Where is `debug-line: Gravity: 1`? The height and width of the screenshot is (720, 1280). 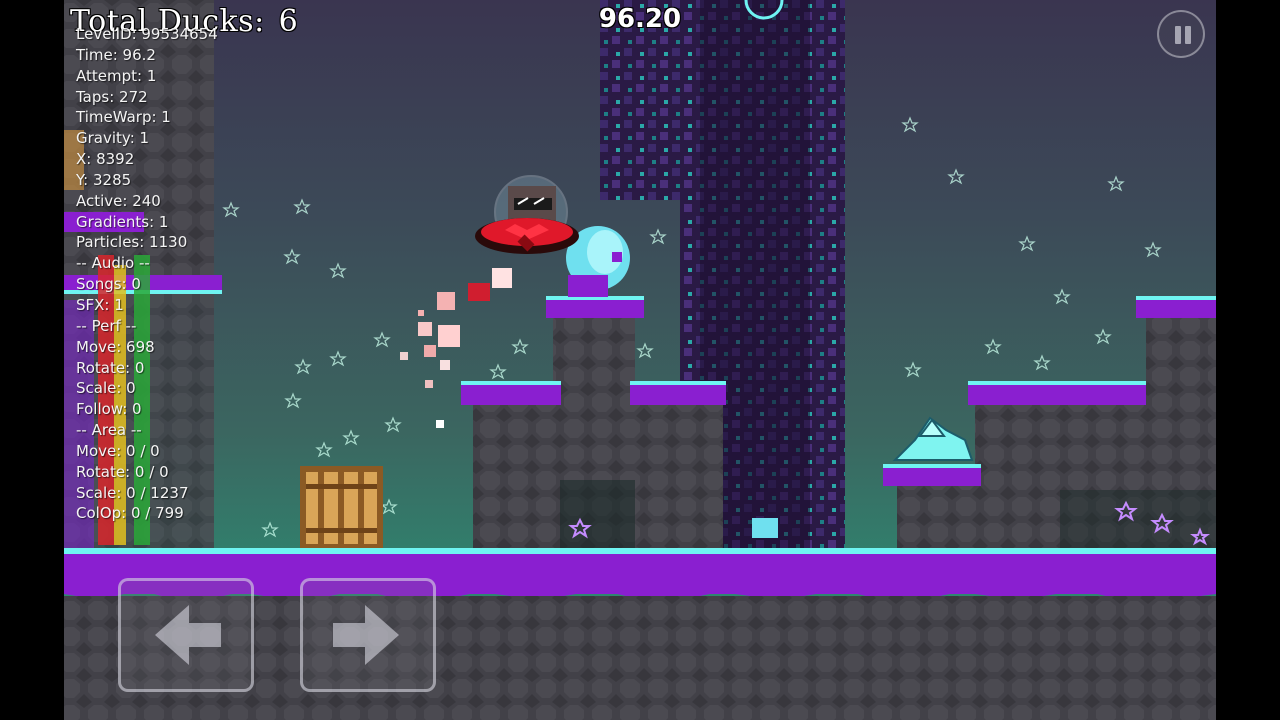 debug-line: Gravity: 1 is located at coordinates (113, 138).